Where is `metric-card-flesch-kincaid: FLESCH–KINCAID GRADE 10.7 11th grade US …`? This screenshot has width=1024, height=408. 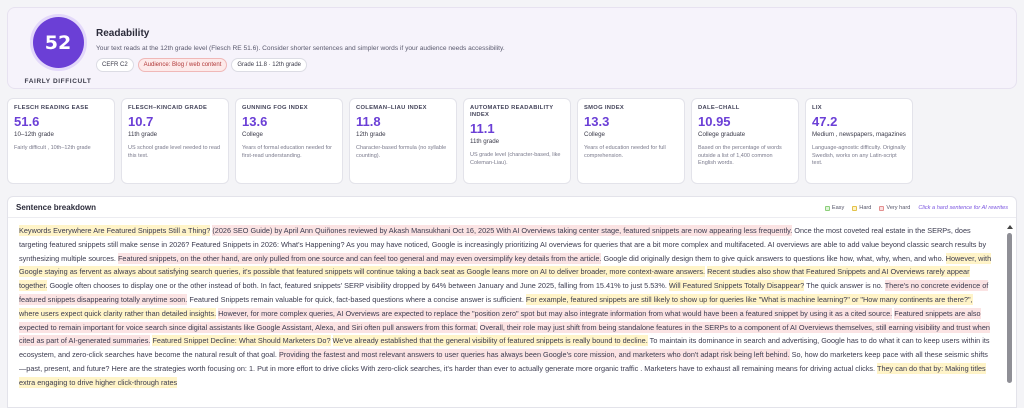
metric-card-flesch-kincaid: FLESCH–KINCAID GRADE 10.7 11th grade US … is located at coordinates (175, 141).